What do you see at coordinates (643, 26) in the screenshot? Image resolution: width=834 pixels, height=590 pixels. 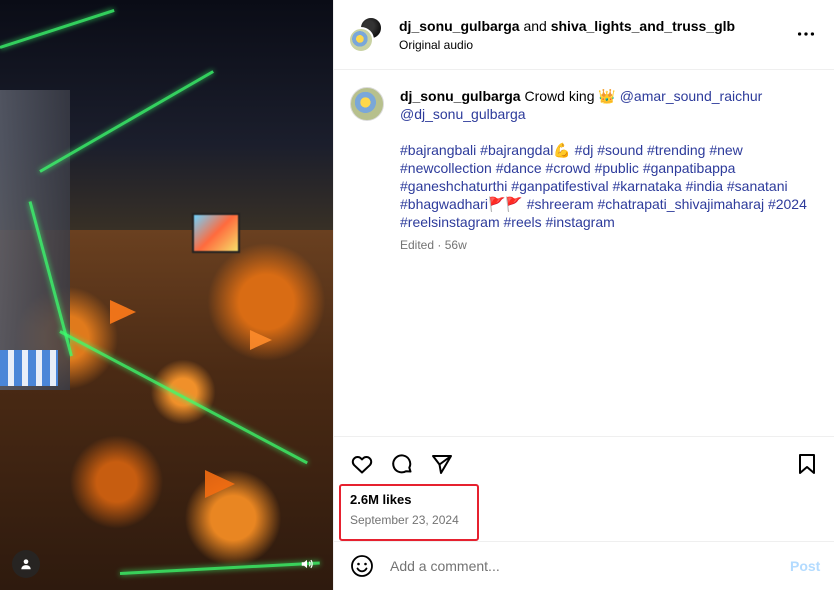 I see `username-link: shiva_lights_and_truss_glb` at bounding box center [643, 26].